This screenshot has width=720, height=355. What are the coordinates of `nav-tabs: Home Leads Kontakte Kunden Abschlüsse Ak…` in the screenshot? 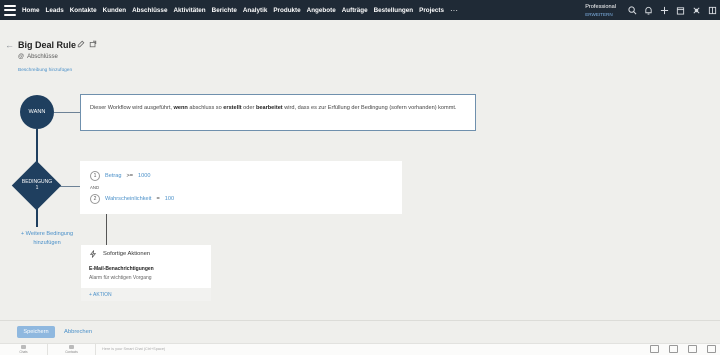 It's located at (238, 10).